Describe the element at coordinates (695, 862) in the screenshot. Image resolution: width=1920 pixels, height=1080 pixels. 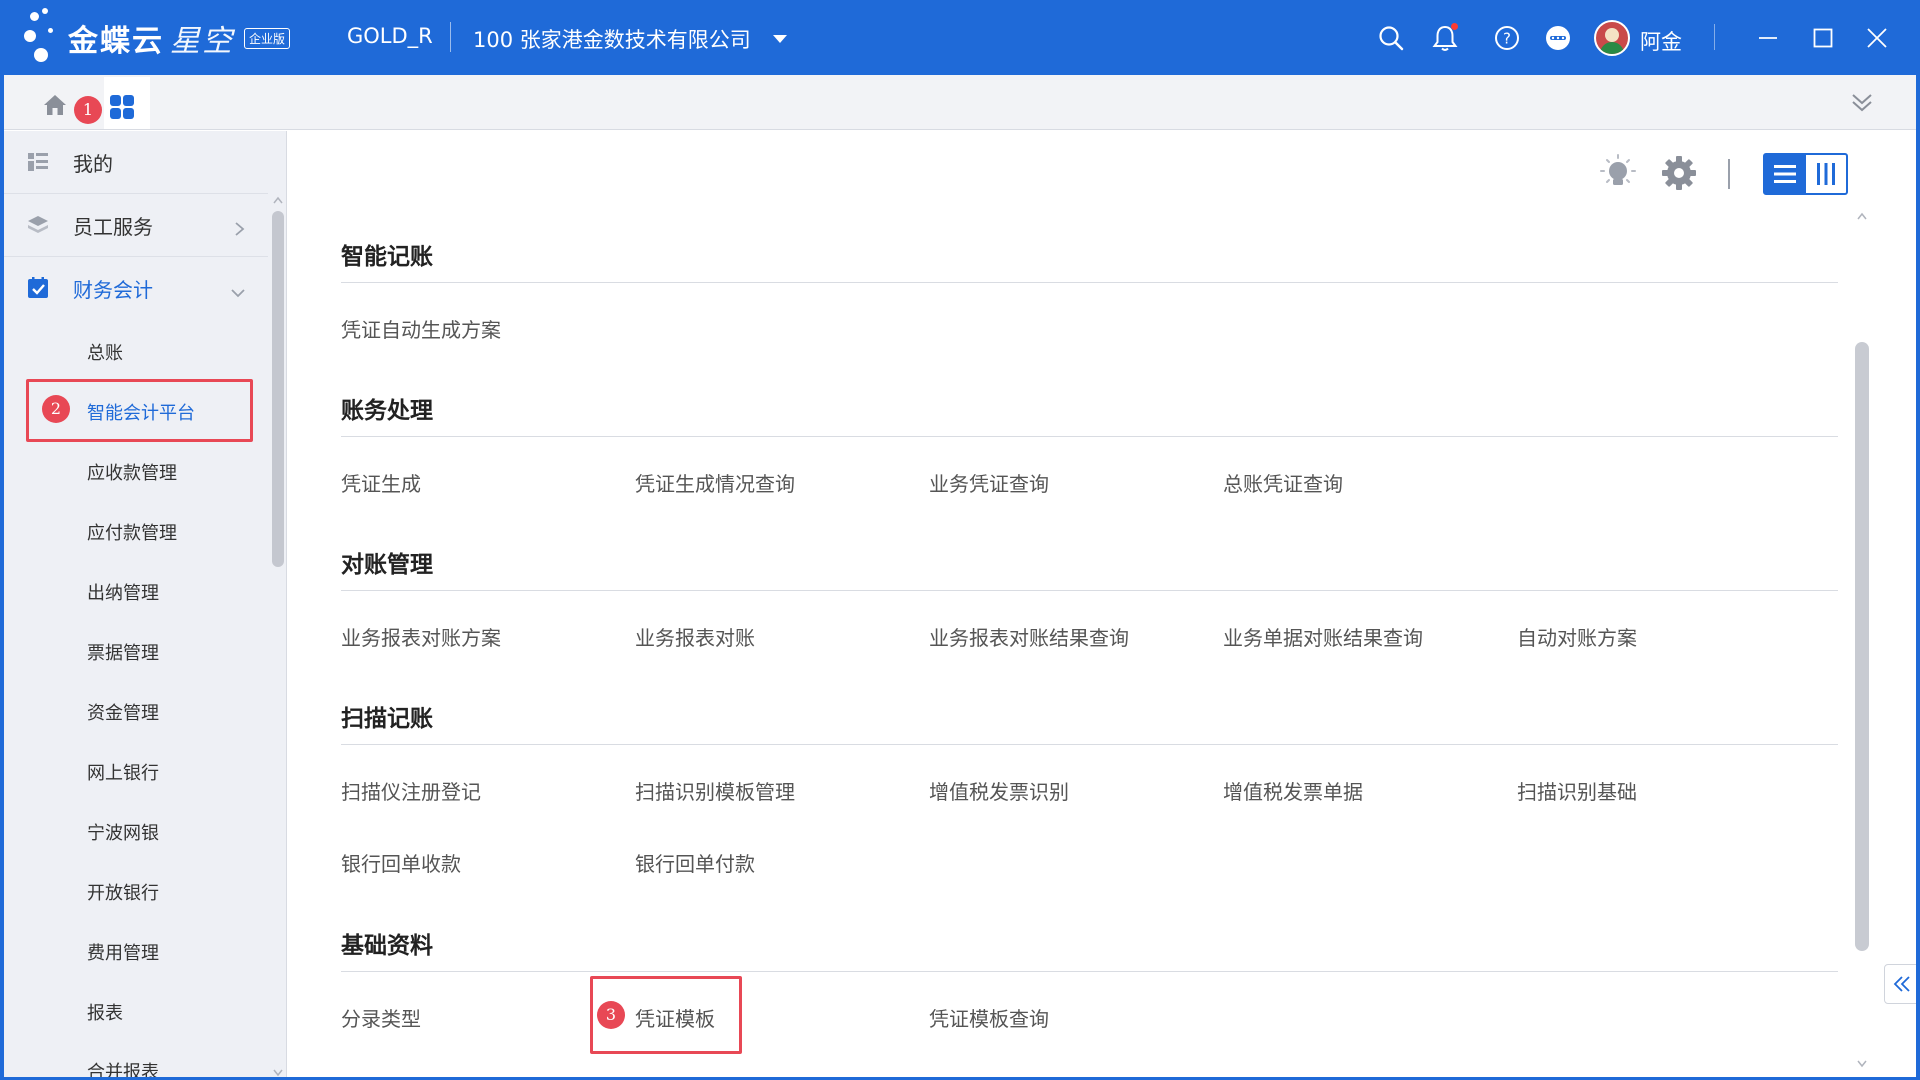
I see `link-bank-receipt-payment: 银行回单付款` at that location.